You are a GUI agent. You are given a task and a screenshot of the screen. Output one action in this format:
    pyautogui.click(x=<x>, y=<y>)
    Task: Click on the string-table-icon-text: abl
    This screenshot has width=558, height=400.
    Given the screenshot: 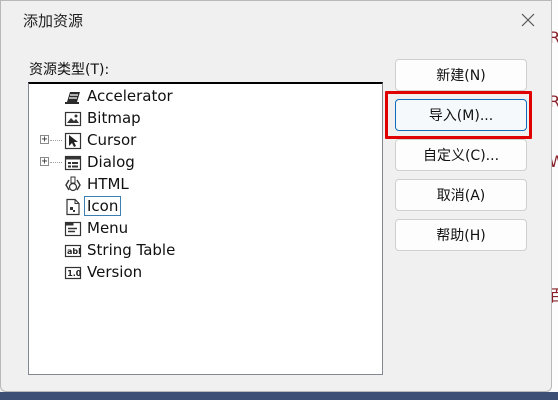 What is the action you would take?
    pyautogui.click(x=74, y=251)
    